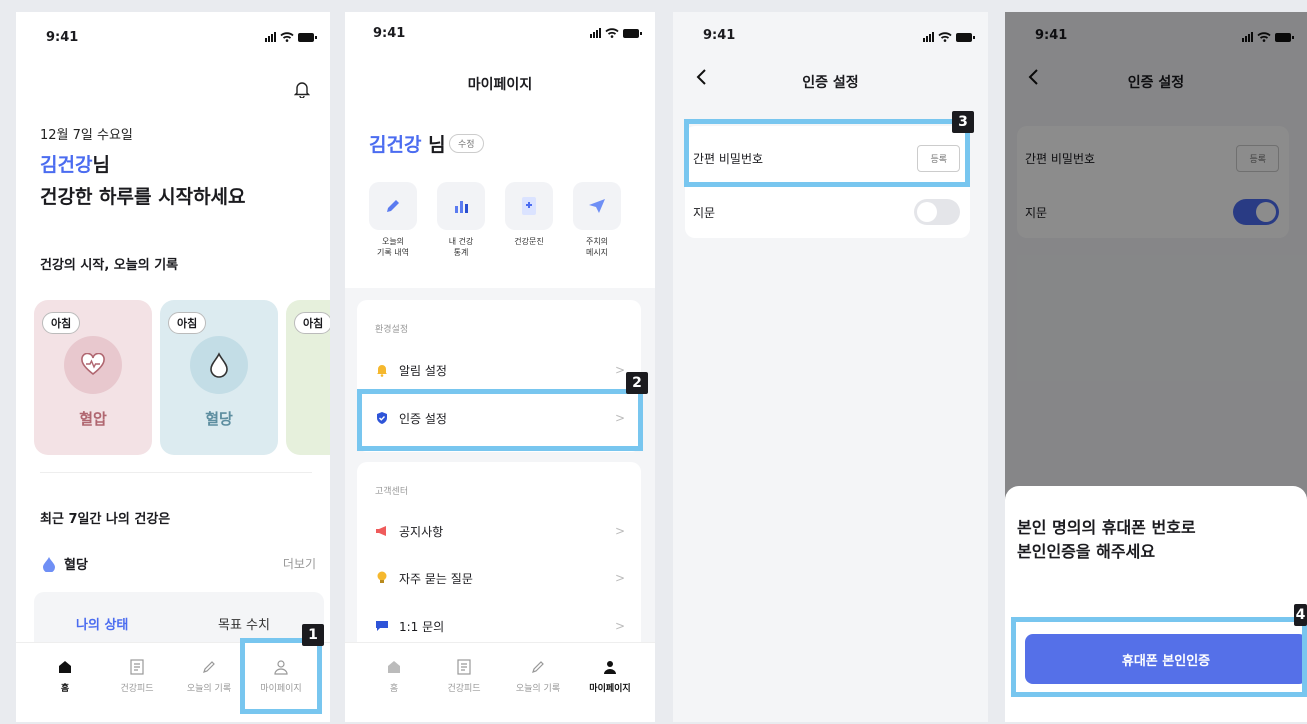 The width and height of the screenshot is (1307, 724). Describe the element at coordinates (109, 265) in the screenshot. I see `section-title-today: 건강의 시작, 오늘의 기록` at that location.